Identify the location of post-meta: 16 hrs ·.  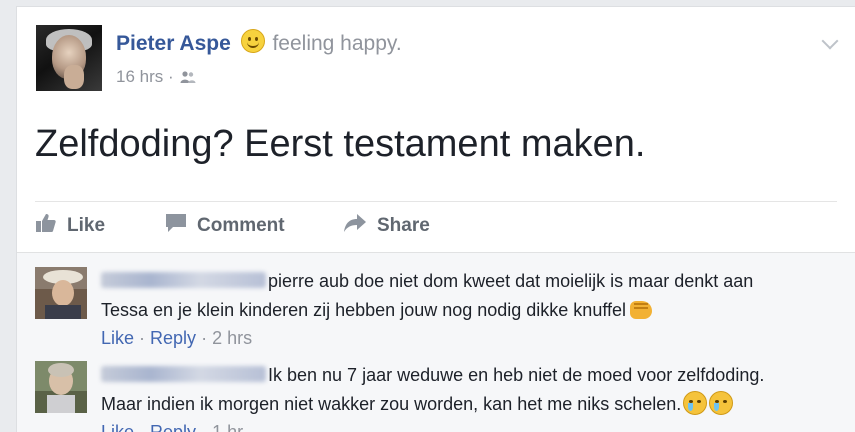
(156, 78).